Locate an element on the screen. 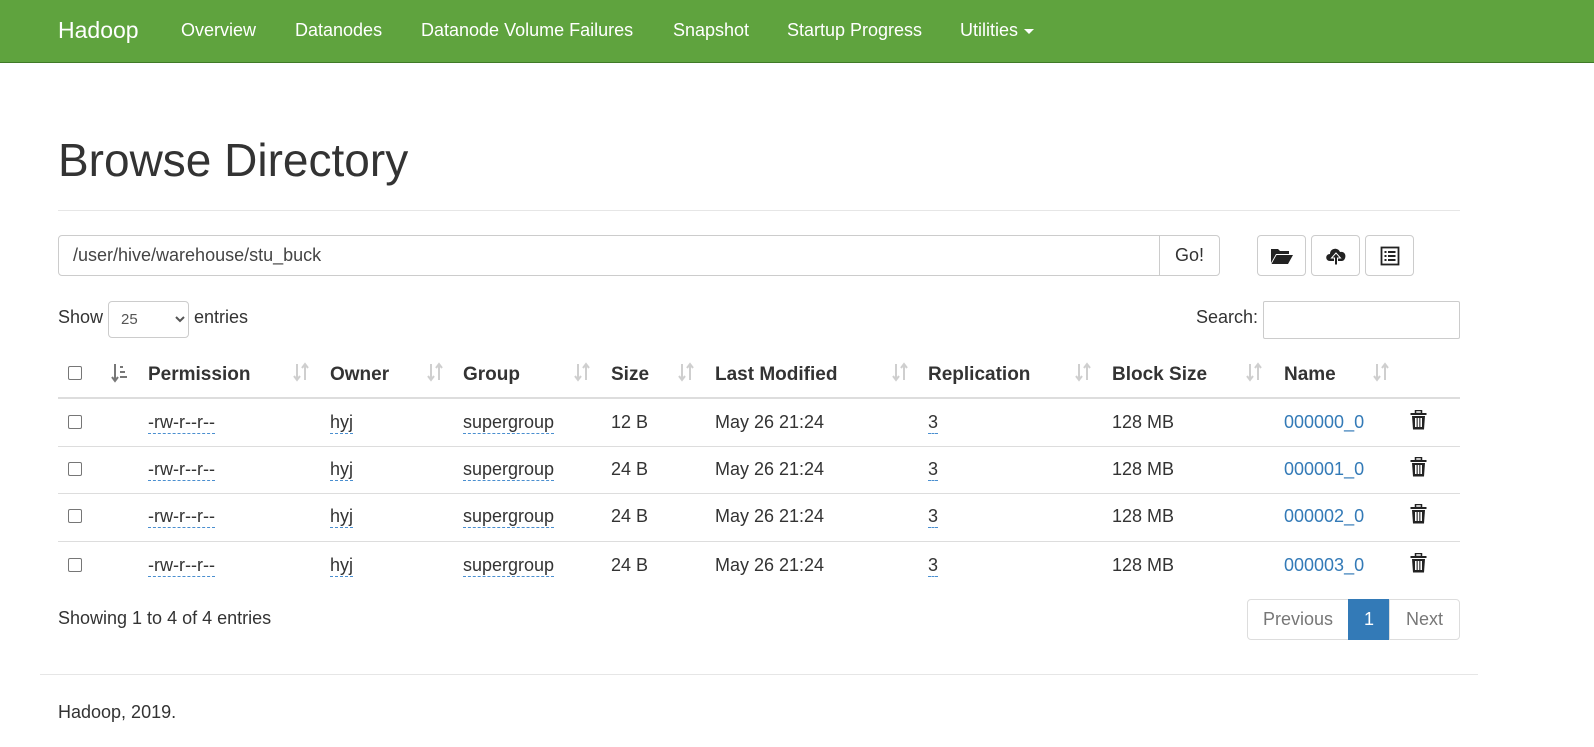 This screenshot has height=747, width=1594. column-header-size: Size is located at coordinates (630, 375).